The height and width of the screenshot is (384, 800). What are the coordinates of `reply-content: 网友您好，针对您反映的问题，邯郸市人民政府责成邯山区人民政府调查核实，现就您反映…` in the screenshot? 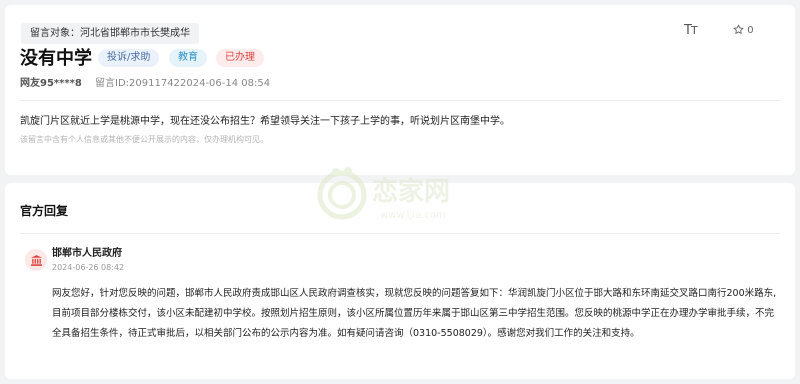 It's located at (416, 314).